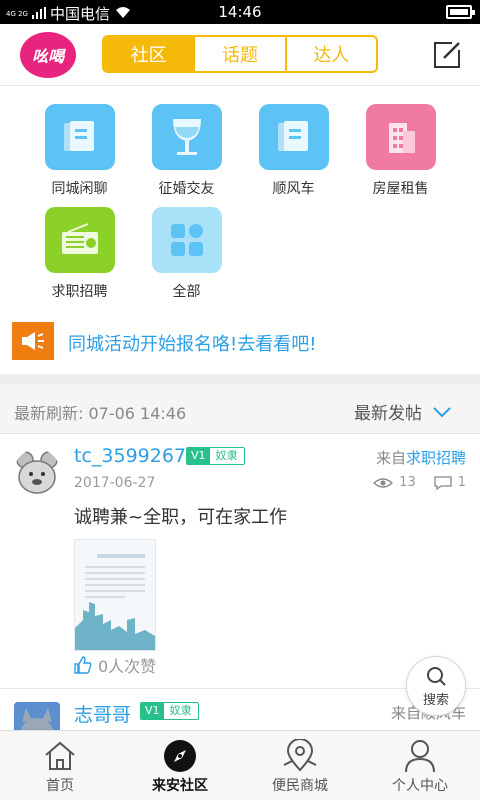  I want to click on category-jobs: 求职招聘, so click(79, 254).